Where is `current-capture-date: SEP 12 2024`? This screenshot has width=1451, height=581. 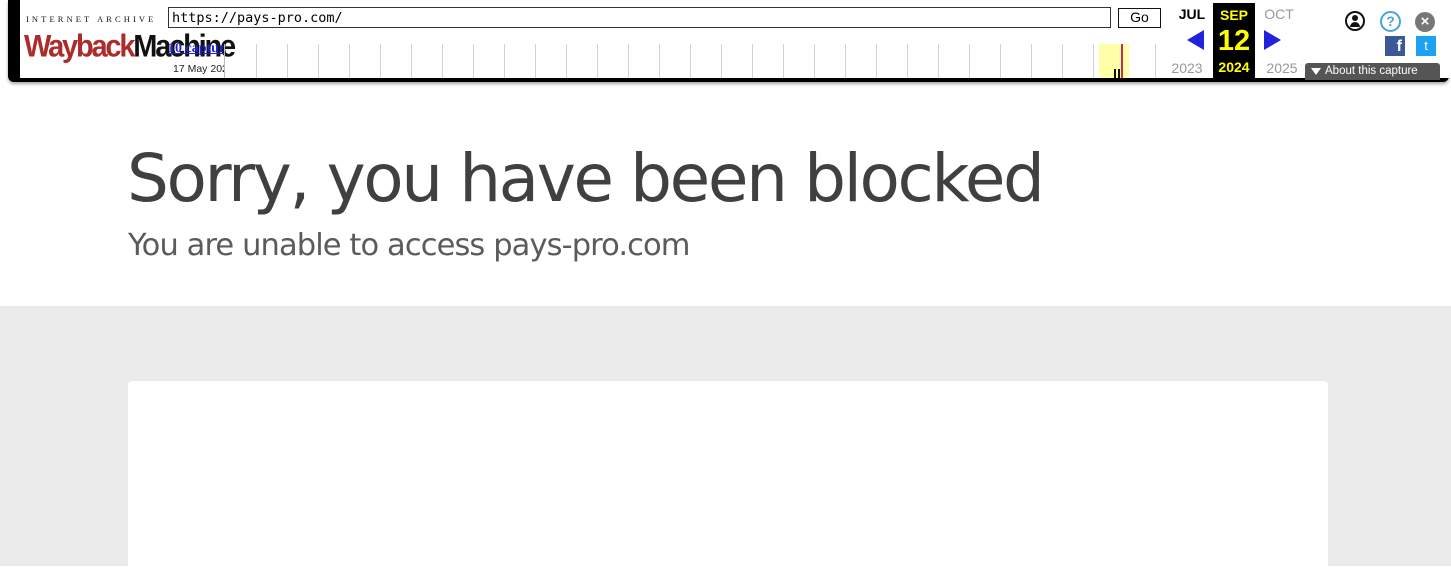
current-capture-date: SEP 12 2024 is located at coordinates (1234, 40).